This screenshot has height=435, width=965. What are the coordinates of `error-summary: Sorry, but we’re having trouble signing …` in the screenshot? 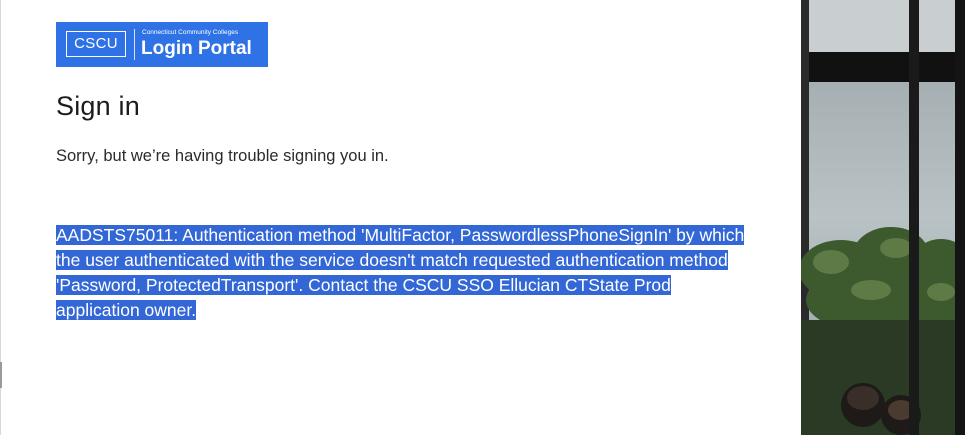 It's located at (222, 156).